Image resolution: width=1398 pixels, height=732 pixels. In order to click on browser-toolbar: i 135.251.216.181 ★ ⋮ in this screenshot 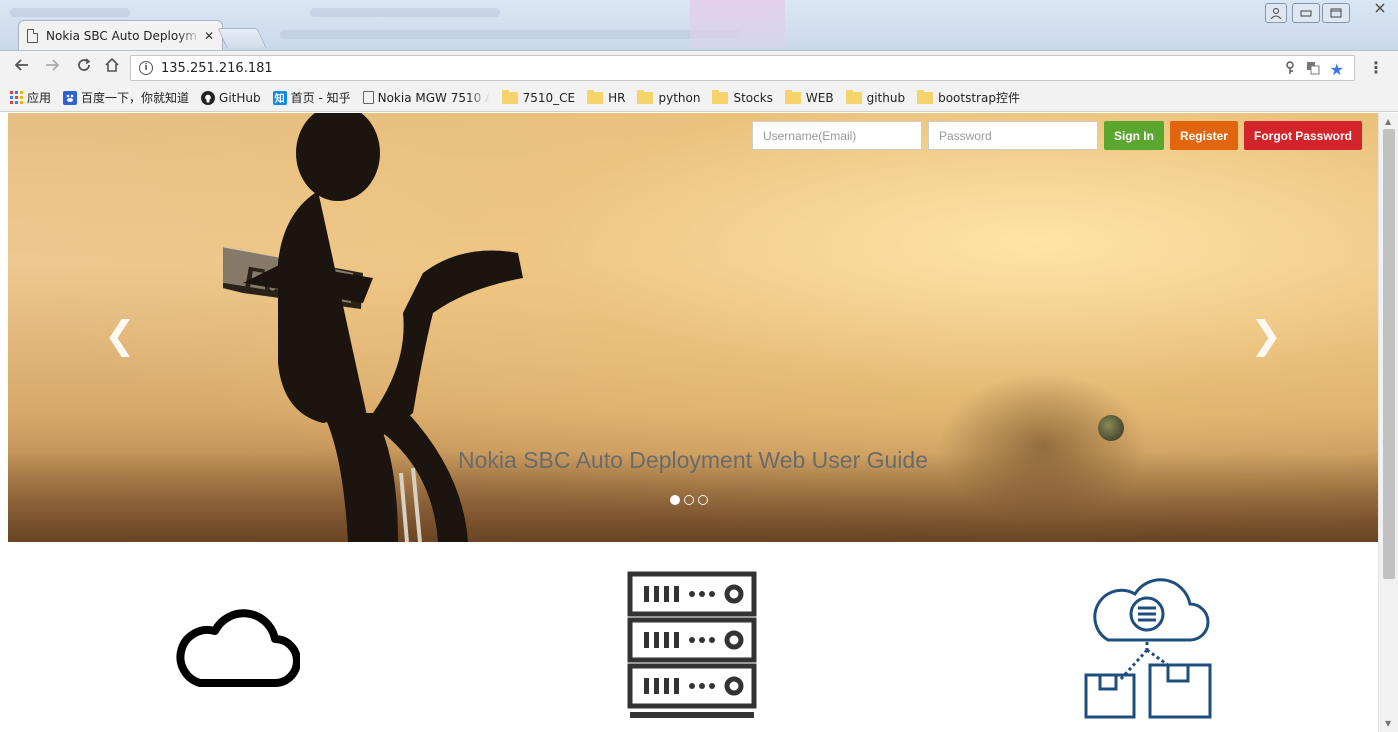, I will do `click(699, 67)`.